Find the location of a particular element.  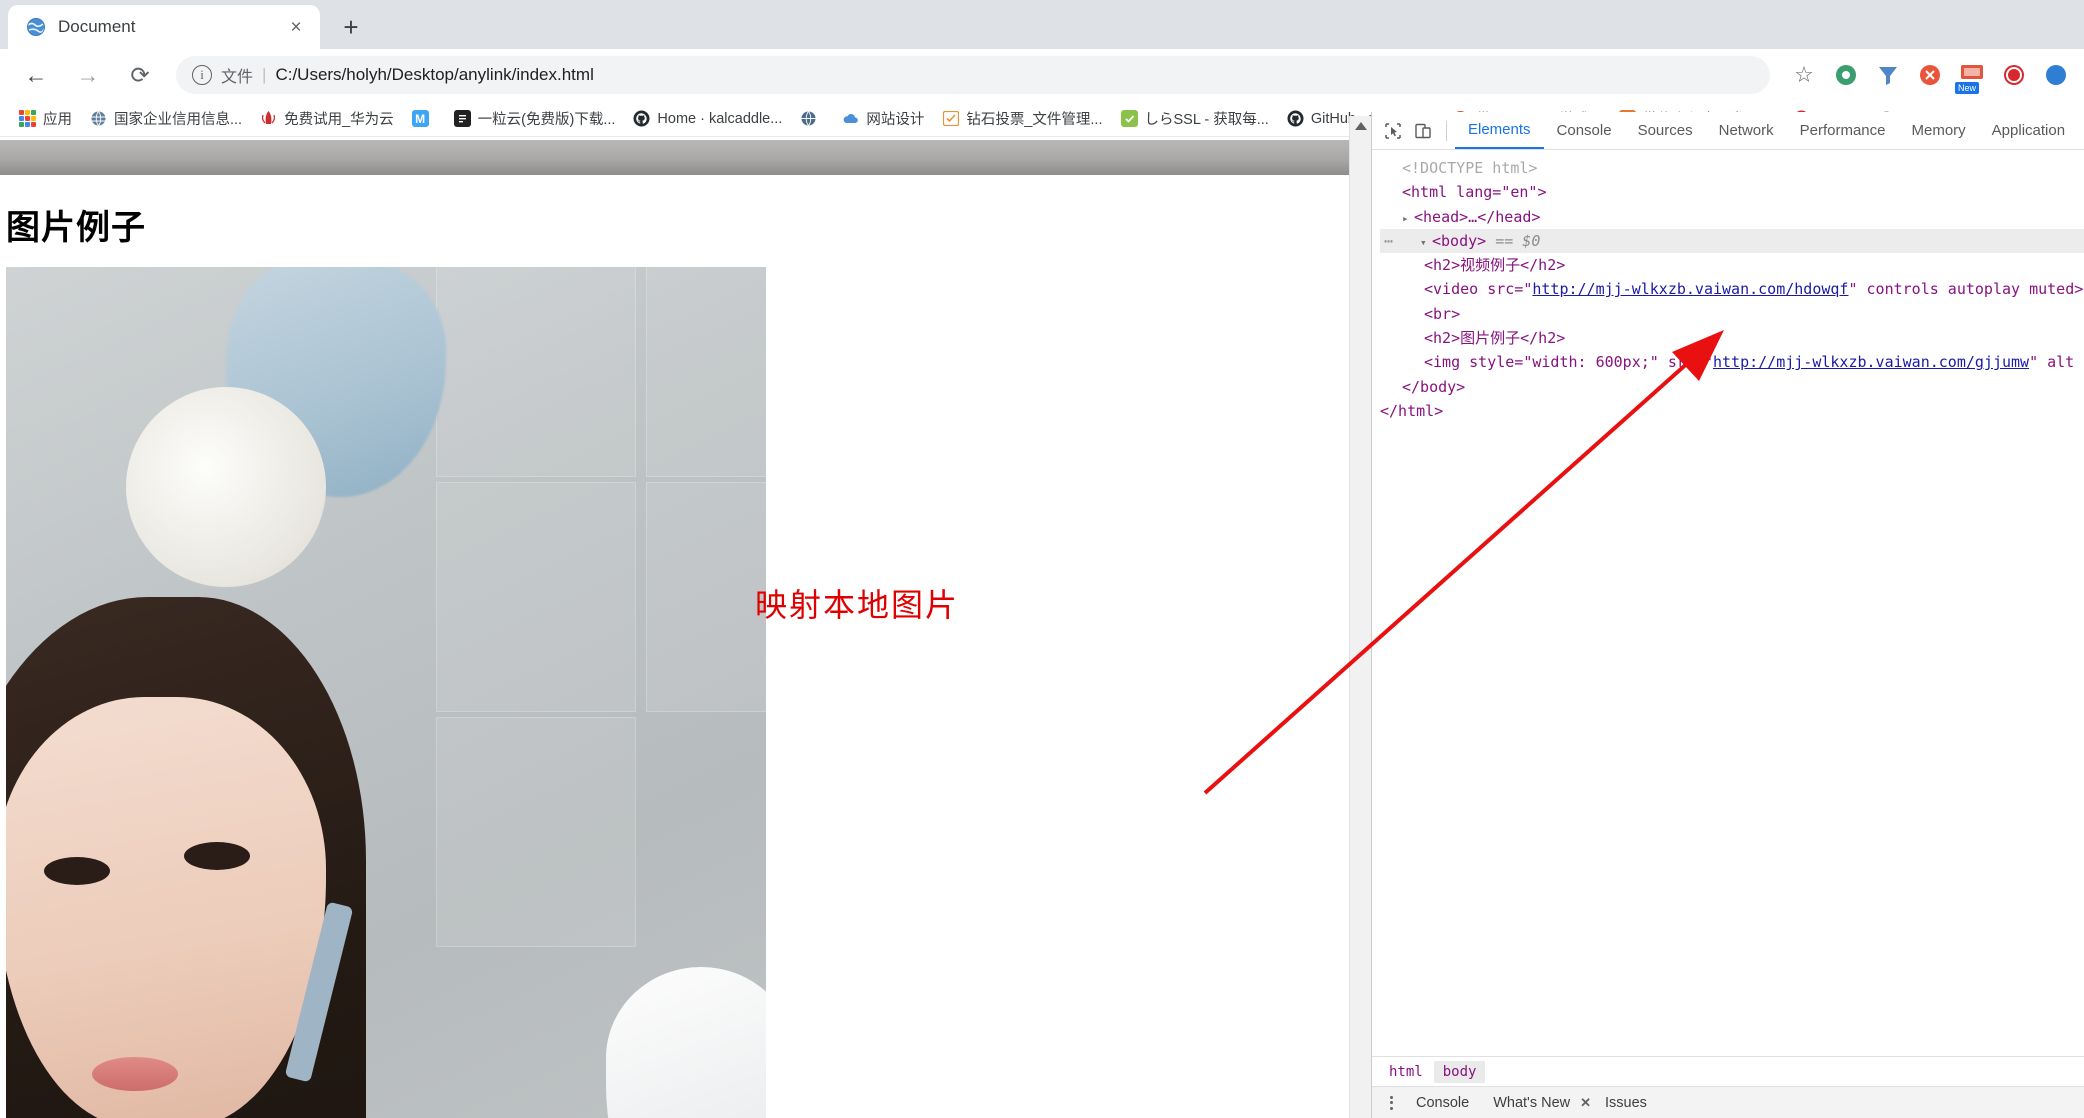

more-options-icon: ⋯ is located at coordinates (1389, 241).